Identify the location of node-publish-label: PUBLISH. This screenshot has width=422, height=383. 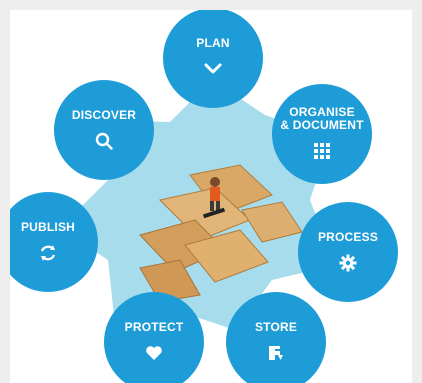
(48, 226).